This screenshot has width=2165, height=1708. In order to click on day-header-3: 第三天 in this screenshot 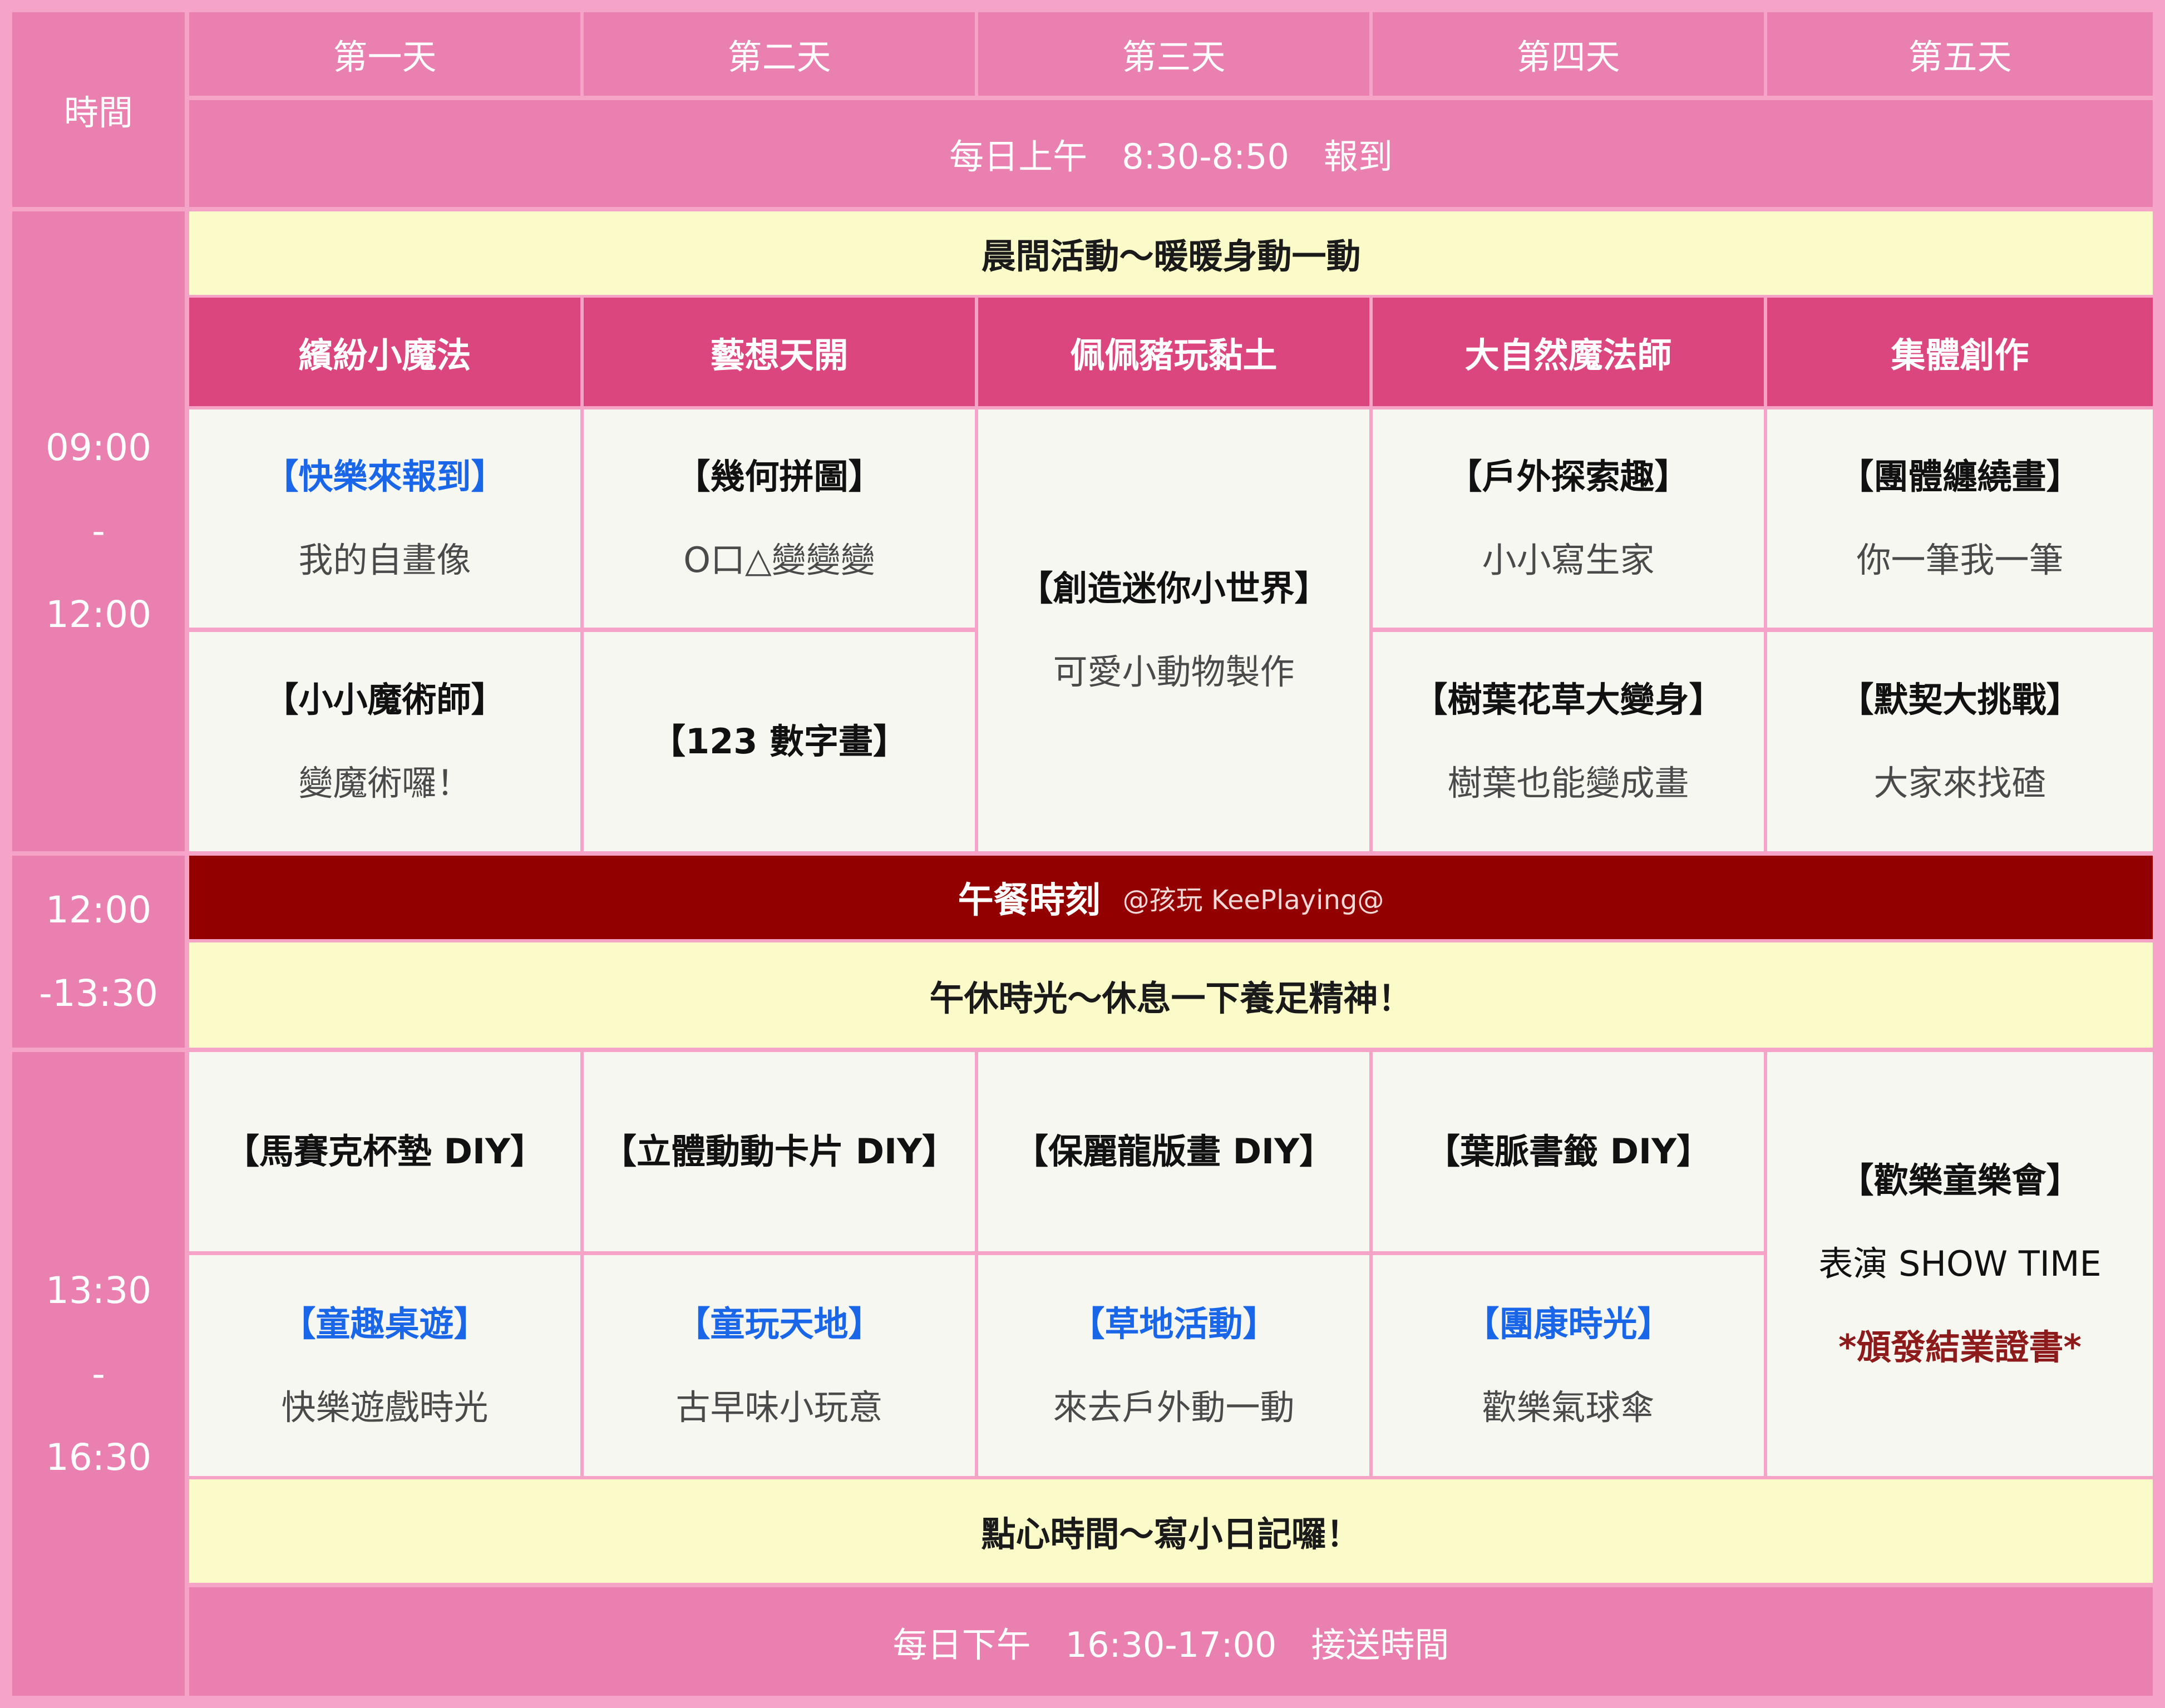, I will do `click(1173, 54)`.